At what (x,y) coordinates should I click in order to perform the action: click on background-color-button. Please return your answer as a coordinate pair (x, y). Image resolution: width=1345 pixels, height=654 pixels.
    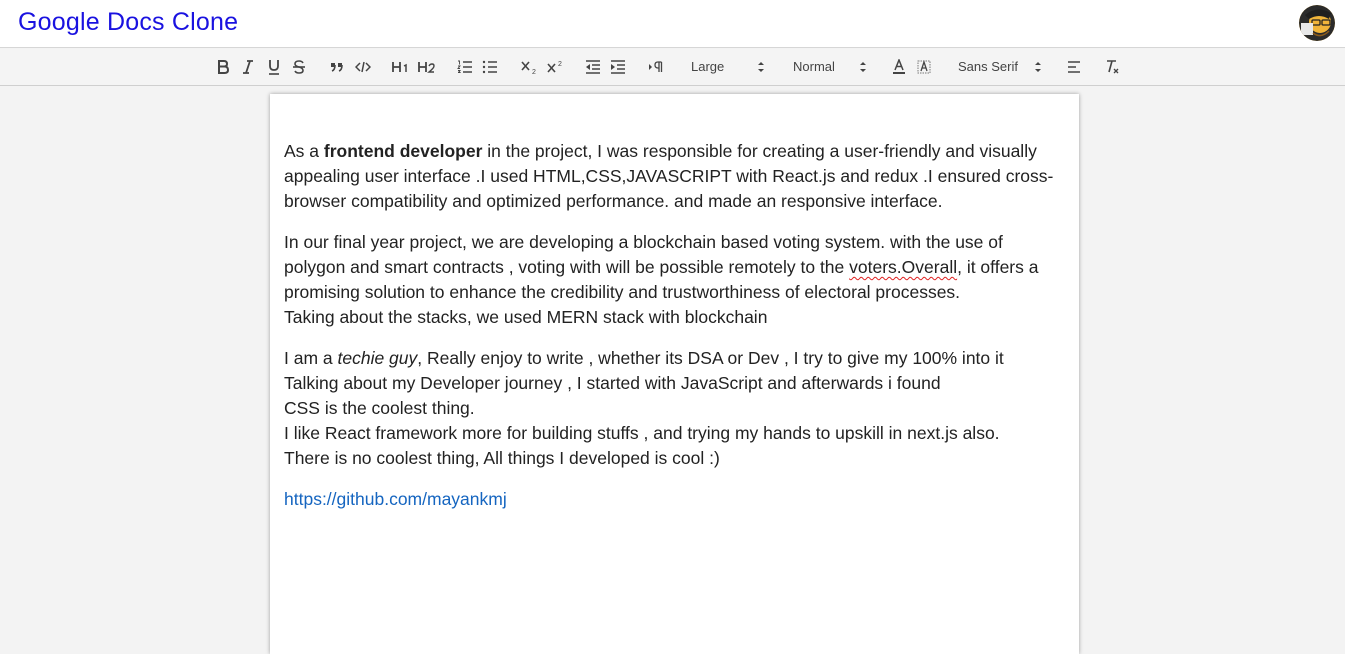
    Looking at the image, I should click on (924, 67).